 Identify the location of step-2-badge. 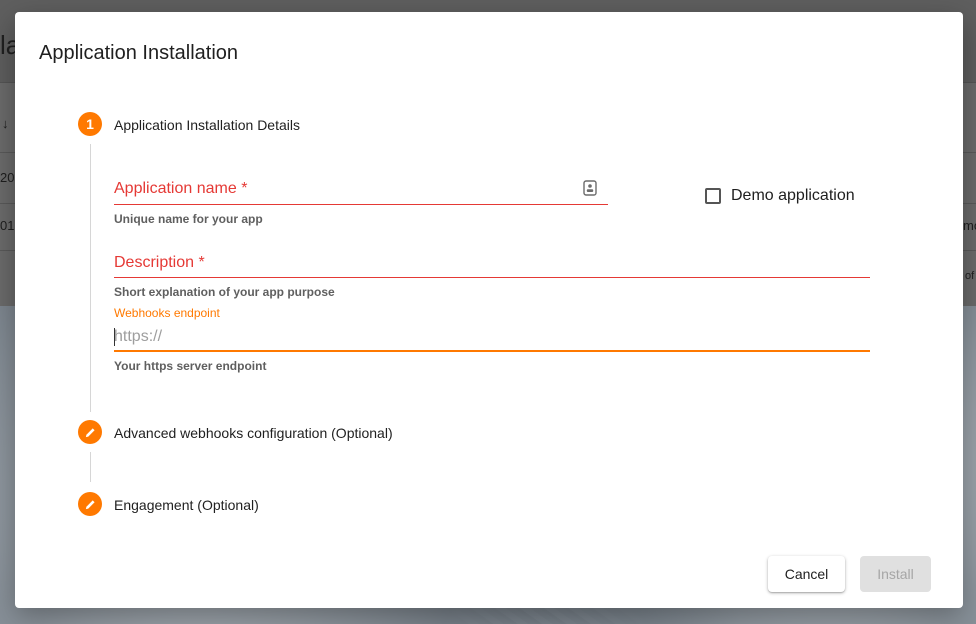
(90, 432).